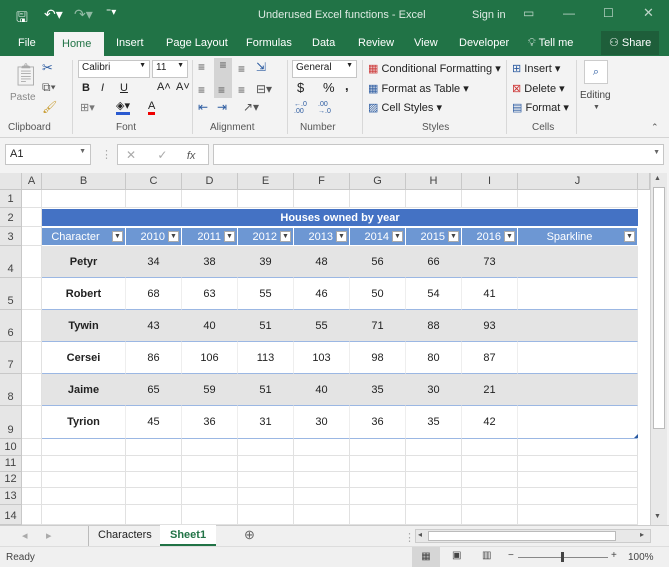 The image size is (669, 567). Describe the element at coordinates (322, 390) in the screenshot. I see `value-cell: 40` at that location.